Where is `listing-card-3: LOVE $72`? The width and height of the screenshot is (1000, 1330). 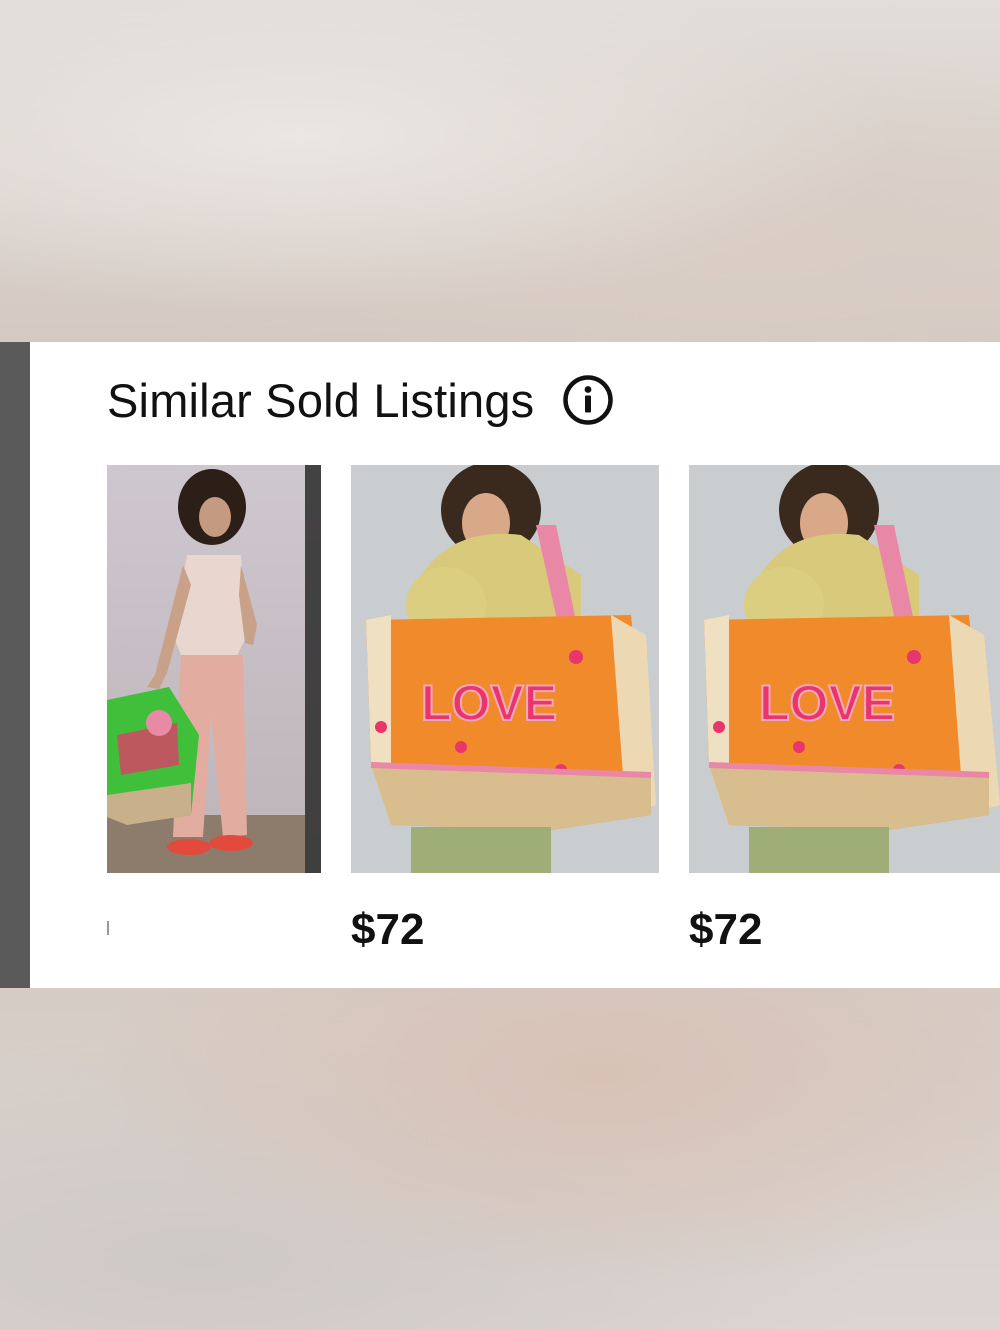 listing-card-3: LOVE $72 is located at coordinates (844, 709).